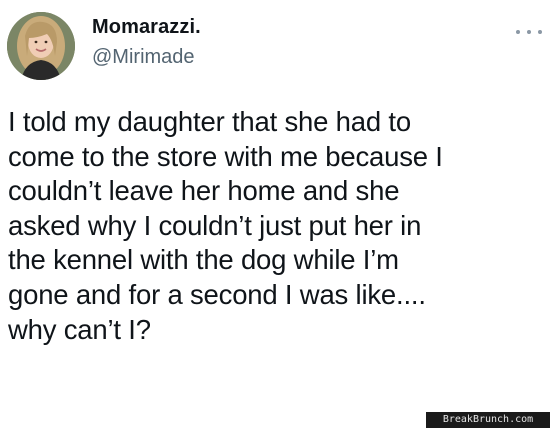  I want to click on watermark: BreakBrunch.com, so click(488, 420).